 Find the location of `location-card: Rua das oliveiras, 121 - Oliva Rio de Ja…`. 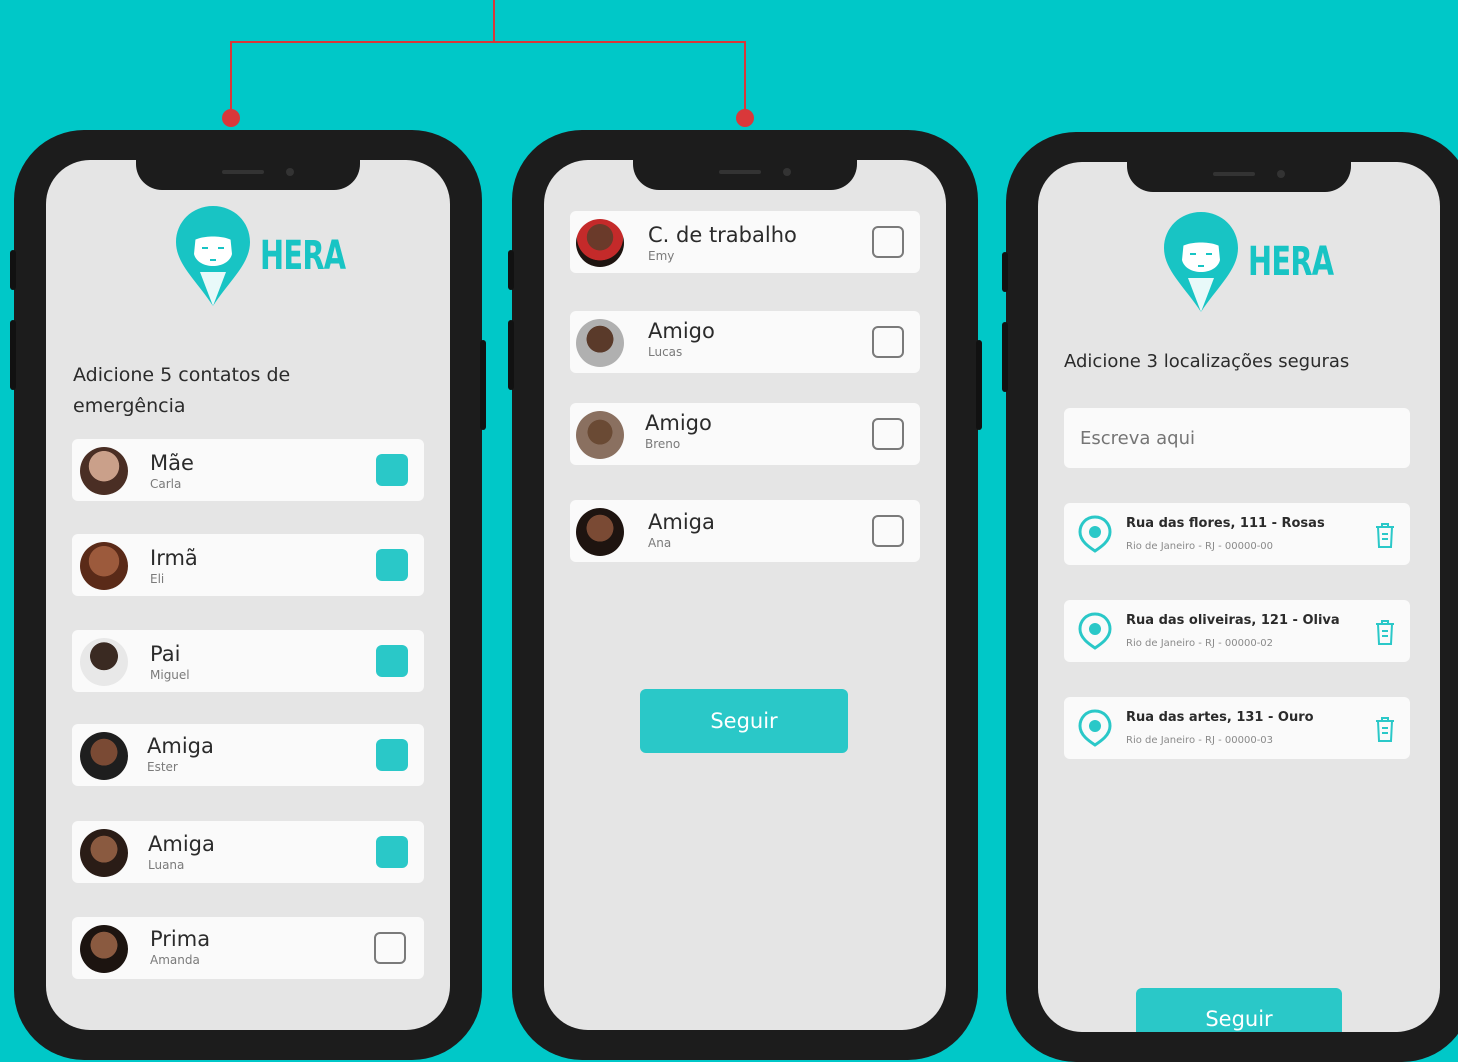

location-card: Rua das oliveiras, 121 - Oliva Rio de Ja… is located at coordinates (1237, 631).